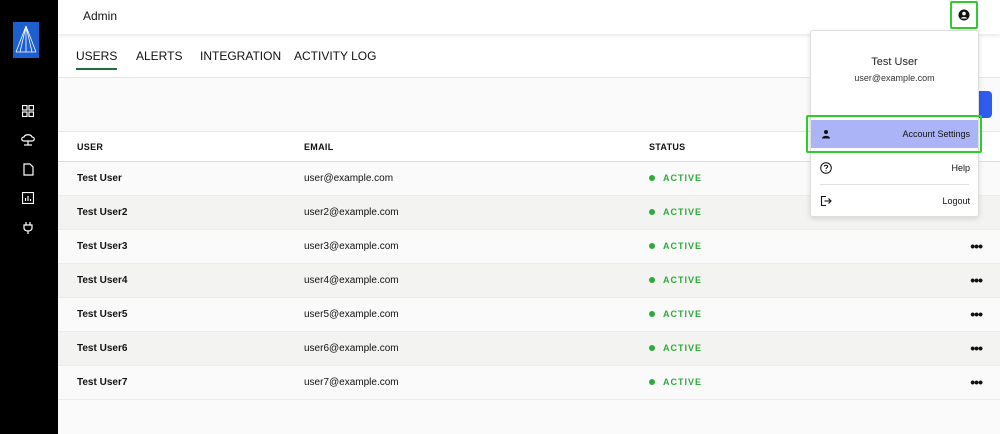  What do you see at coordinates (667, 147) in the screenshot?
I see `column-header-status: STATUS` at bounding box center [667, 147].